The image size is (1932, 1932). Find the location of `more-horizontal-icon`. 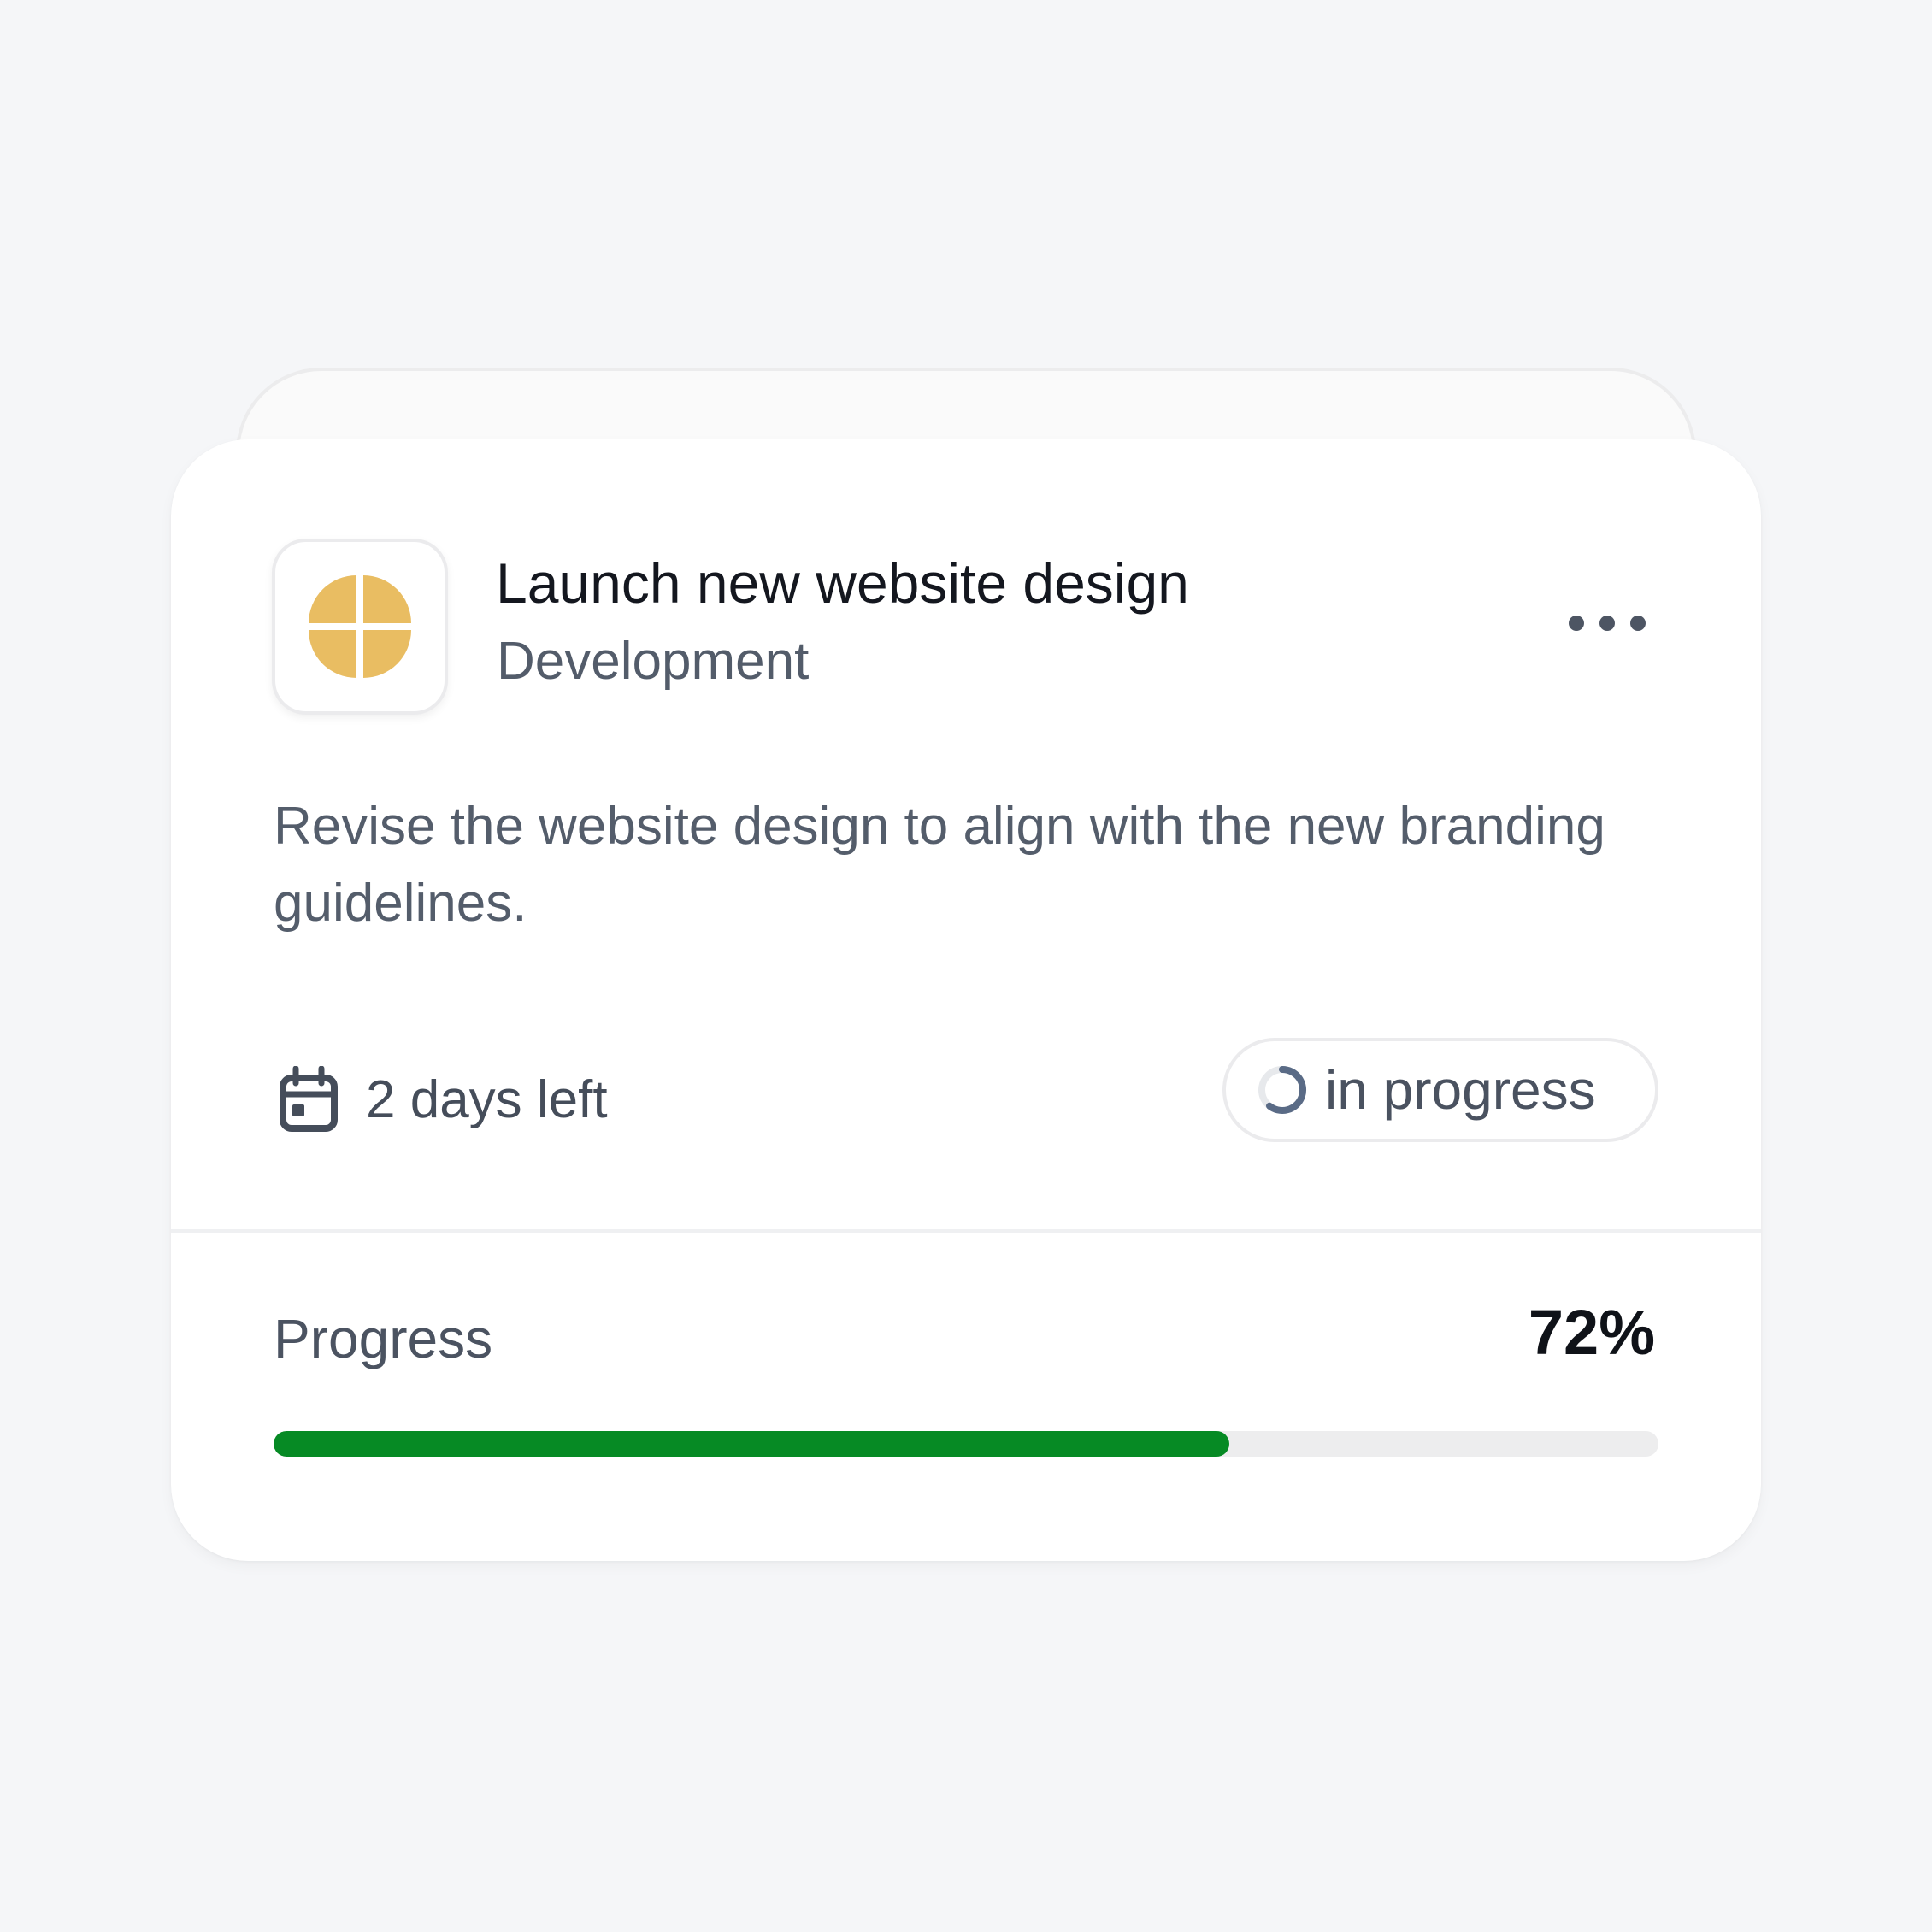

more-horizontal-icon is located at coordinates (1607, 623).